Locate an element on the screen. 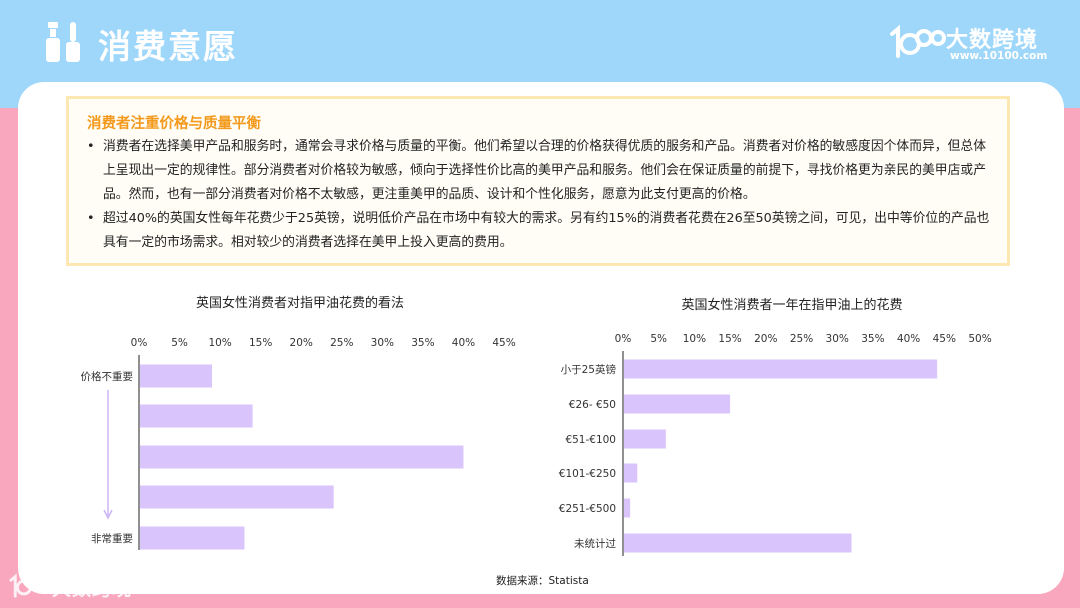 The image size is (1080, 608). tick-label: 50% is located at coordinates (979, 339).